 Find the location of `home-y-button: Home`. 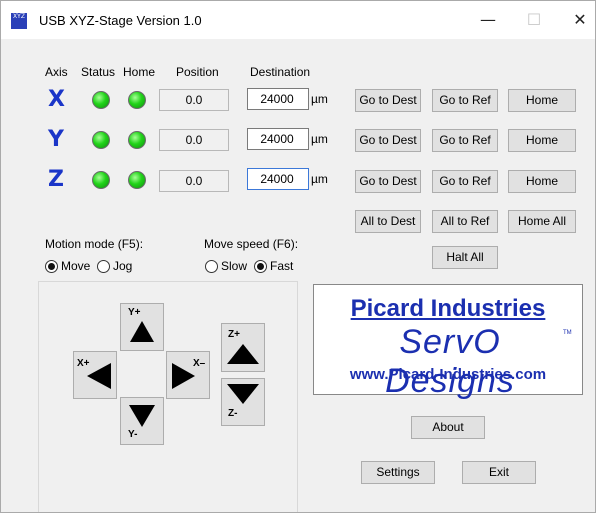

home-y-button: Home is located at coordinates (542, 140).